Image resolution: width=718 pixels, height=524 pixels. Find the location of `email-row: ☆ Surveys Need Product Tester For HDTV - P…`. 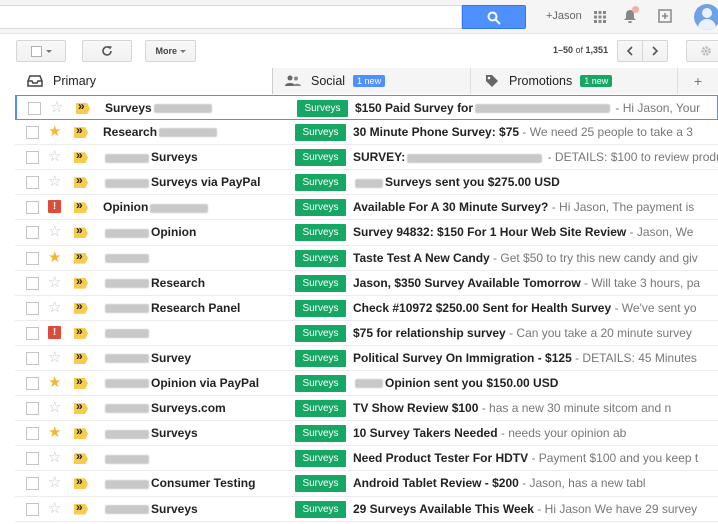

email-row: ☆ Surveys Need Product Tester For HDTV - P… is located at coordinates (366, 459).